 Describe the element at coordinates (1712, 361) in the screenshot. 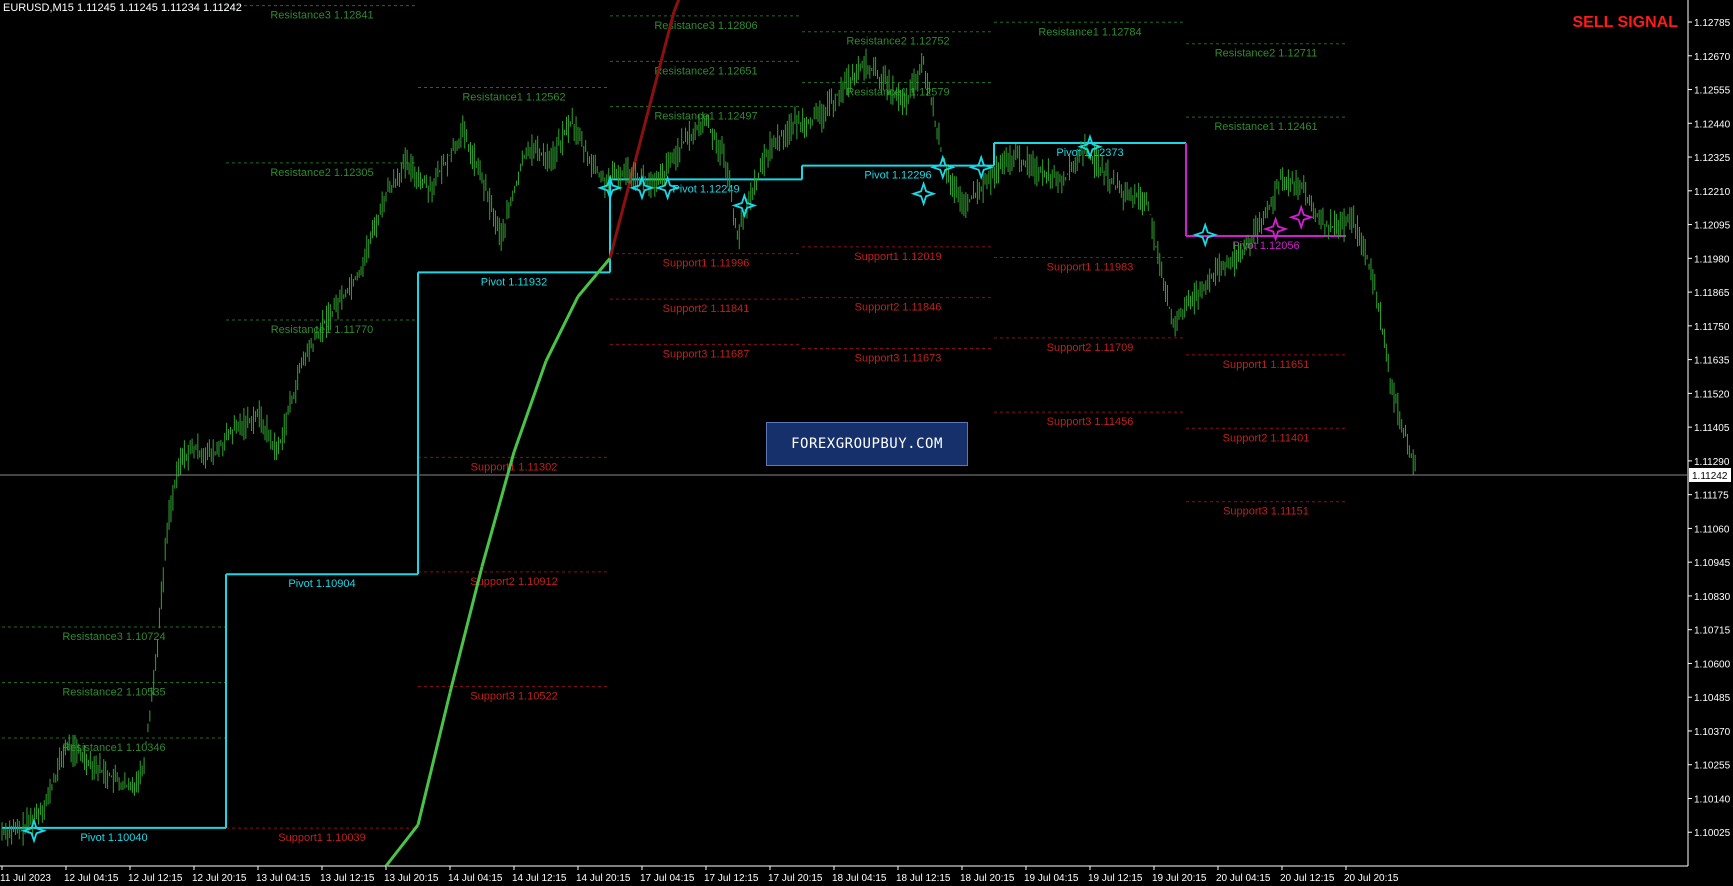

I see `y-tick-label: 1.11635` at that location.